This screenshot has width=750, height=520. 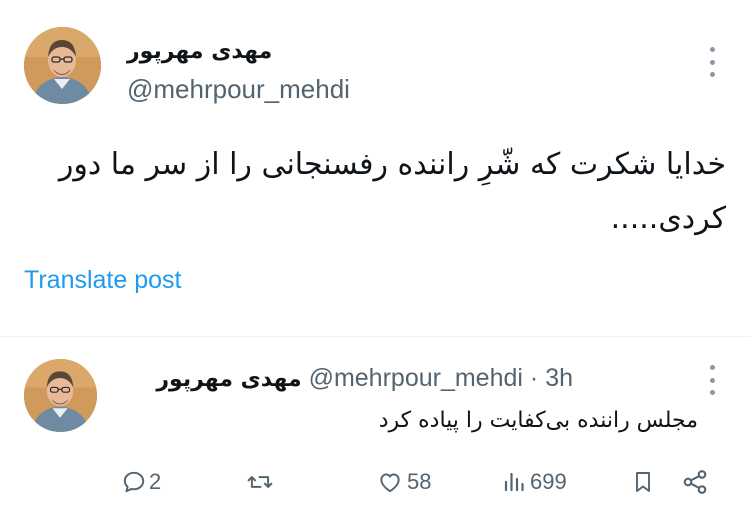 What do you see at coordinates (712, 62) in the screenshot?
I see `more-icon` at bounding box center [712, 62].